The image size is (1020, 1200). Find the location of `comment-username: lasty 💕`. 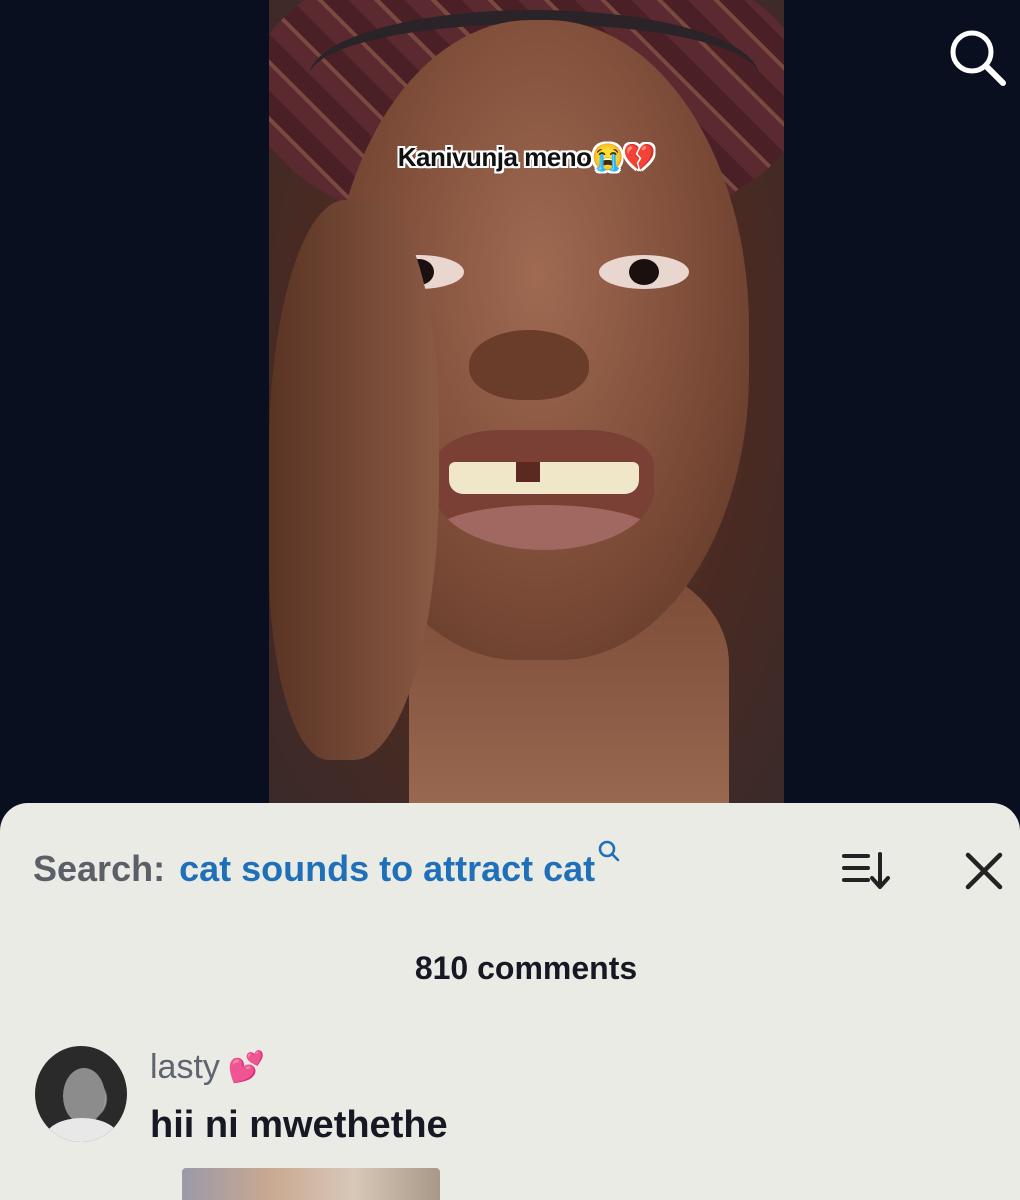

comment-username: lasty 💕 is located at coordinates (207, 1067).